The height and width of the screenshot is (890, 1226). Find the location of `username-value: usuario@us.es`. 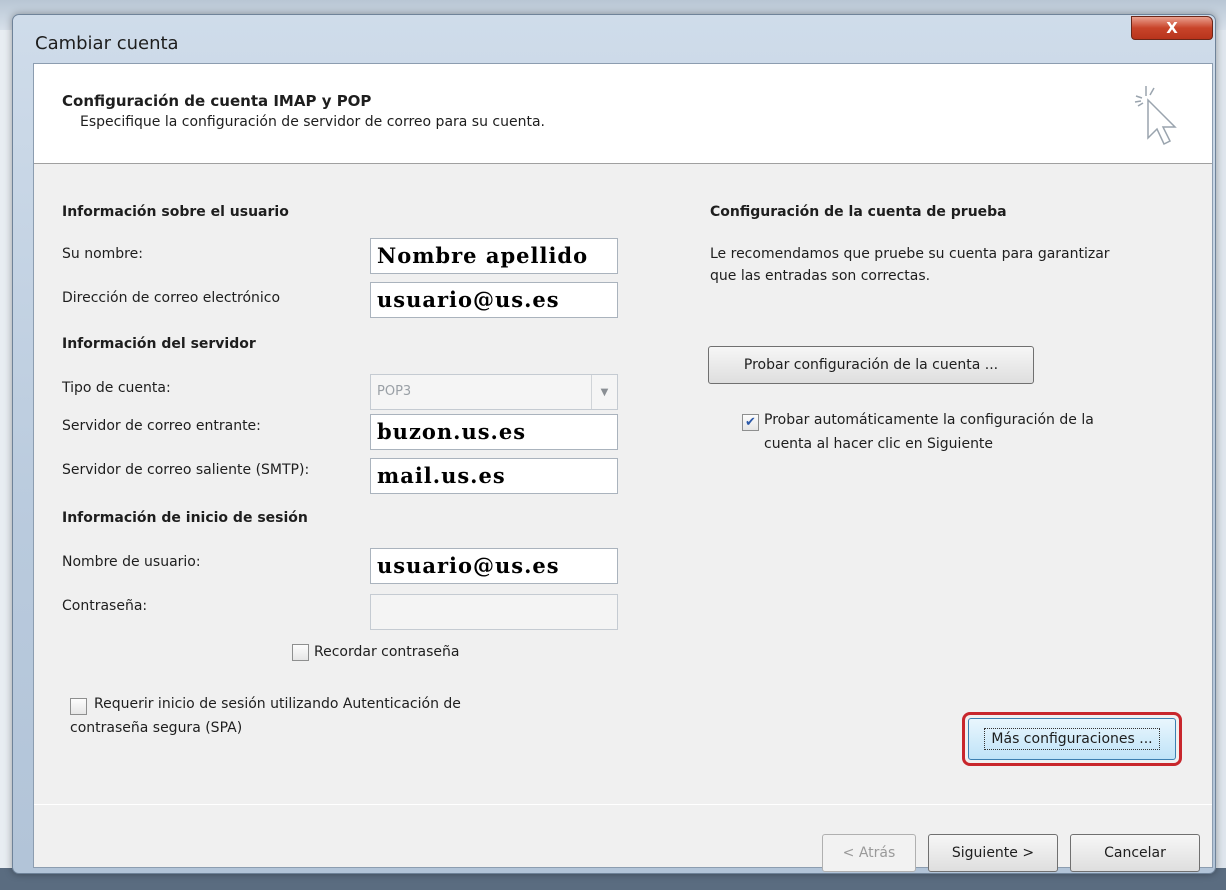

username-value: usuario@us.es is located at coordinates (468, 565).